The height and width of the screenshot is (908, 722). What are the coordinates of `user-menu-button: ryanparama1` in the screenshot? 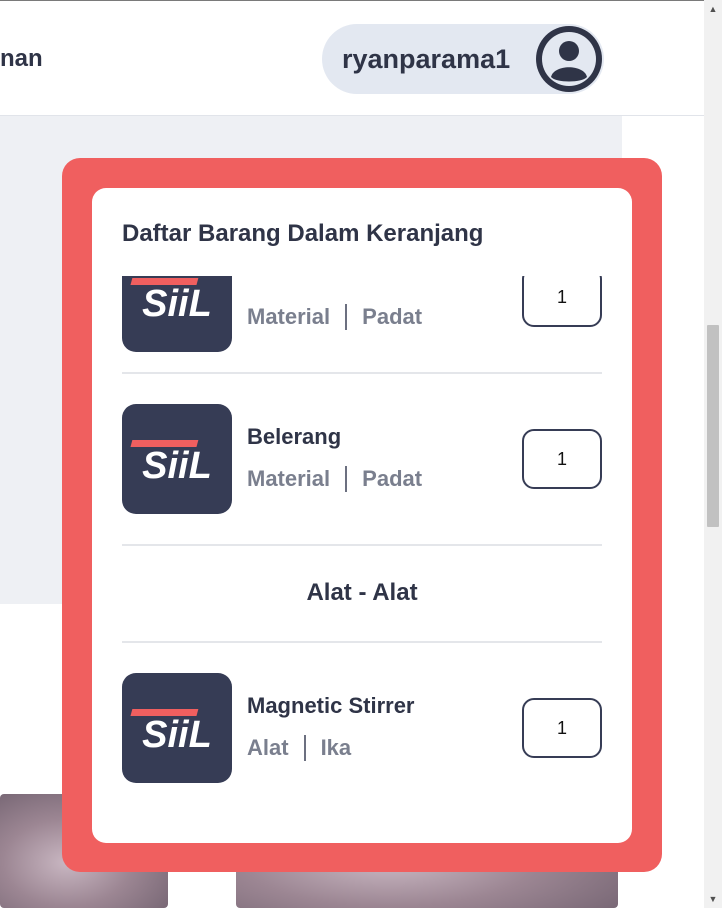 It's located at (463, 59).